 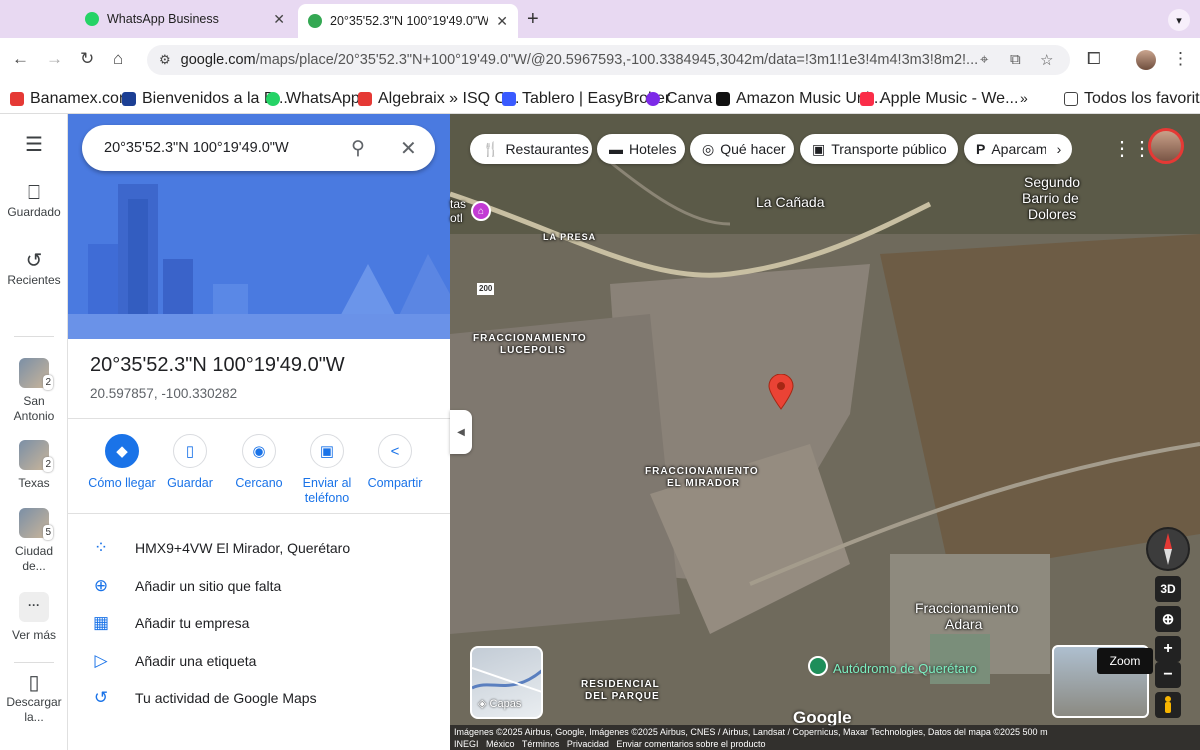 What do you see at coordinates (395, 483) in the screenshot?
I see `action-label: Compartir` at bounding box center [395, 483].